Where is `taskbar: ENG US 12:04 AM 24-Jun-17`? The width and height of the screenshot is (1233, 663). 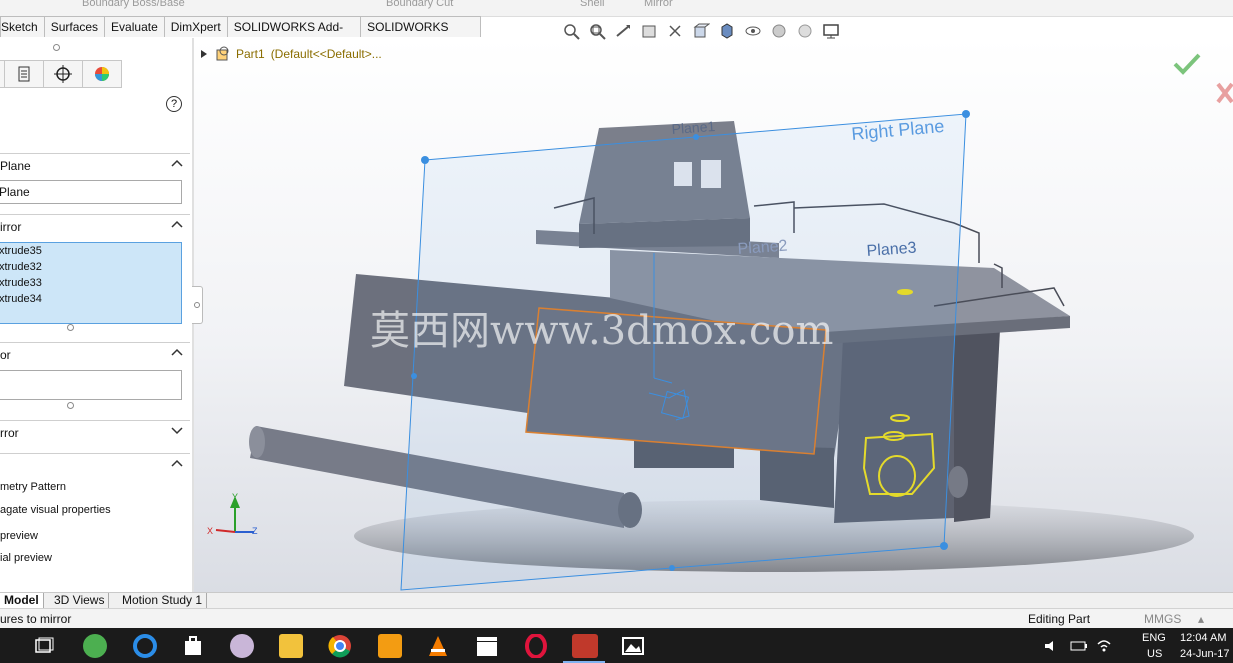
taskbar: ENG US 12:04 AM 24-Jun-17 is located at coordinates (616, 645).